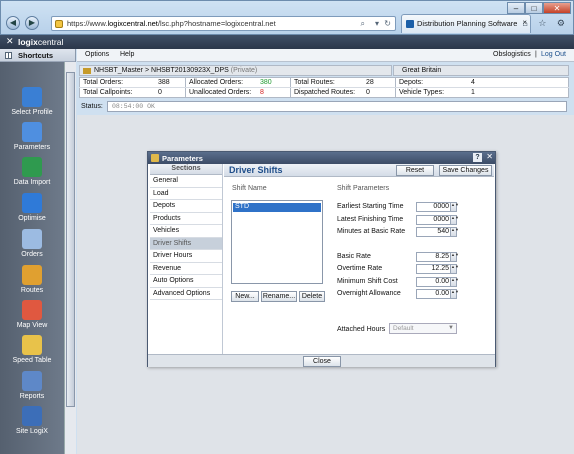 The height and width of the screenshot is (454, 574). Describe the element at coordinates (186, 281) in the screenshot. I see `section-auto-options: Auto Options` at that location.